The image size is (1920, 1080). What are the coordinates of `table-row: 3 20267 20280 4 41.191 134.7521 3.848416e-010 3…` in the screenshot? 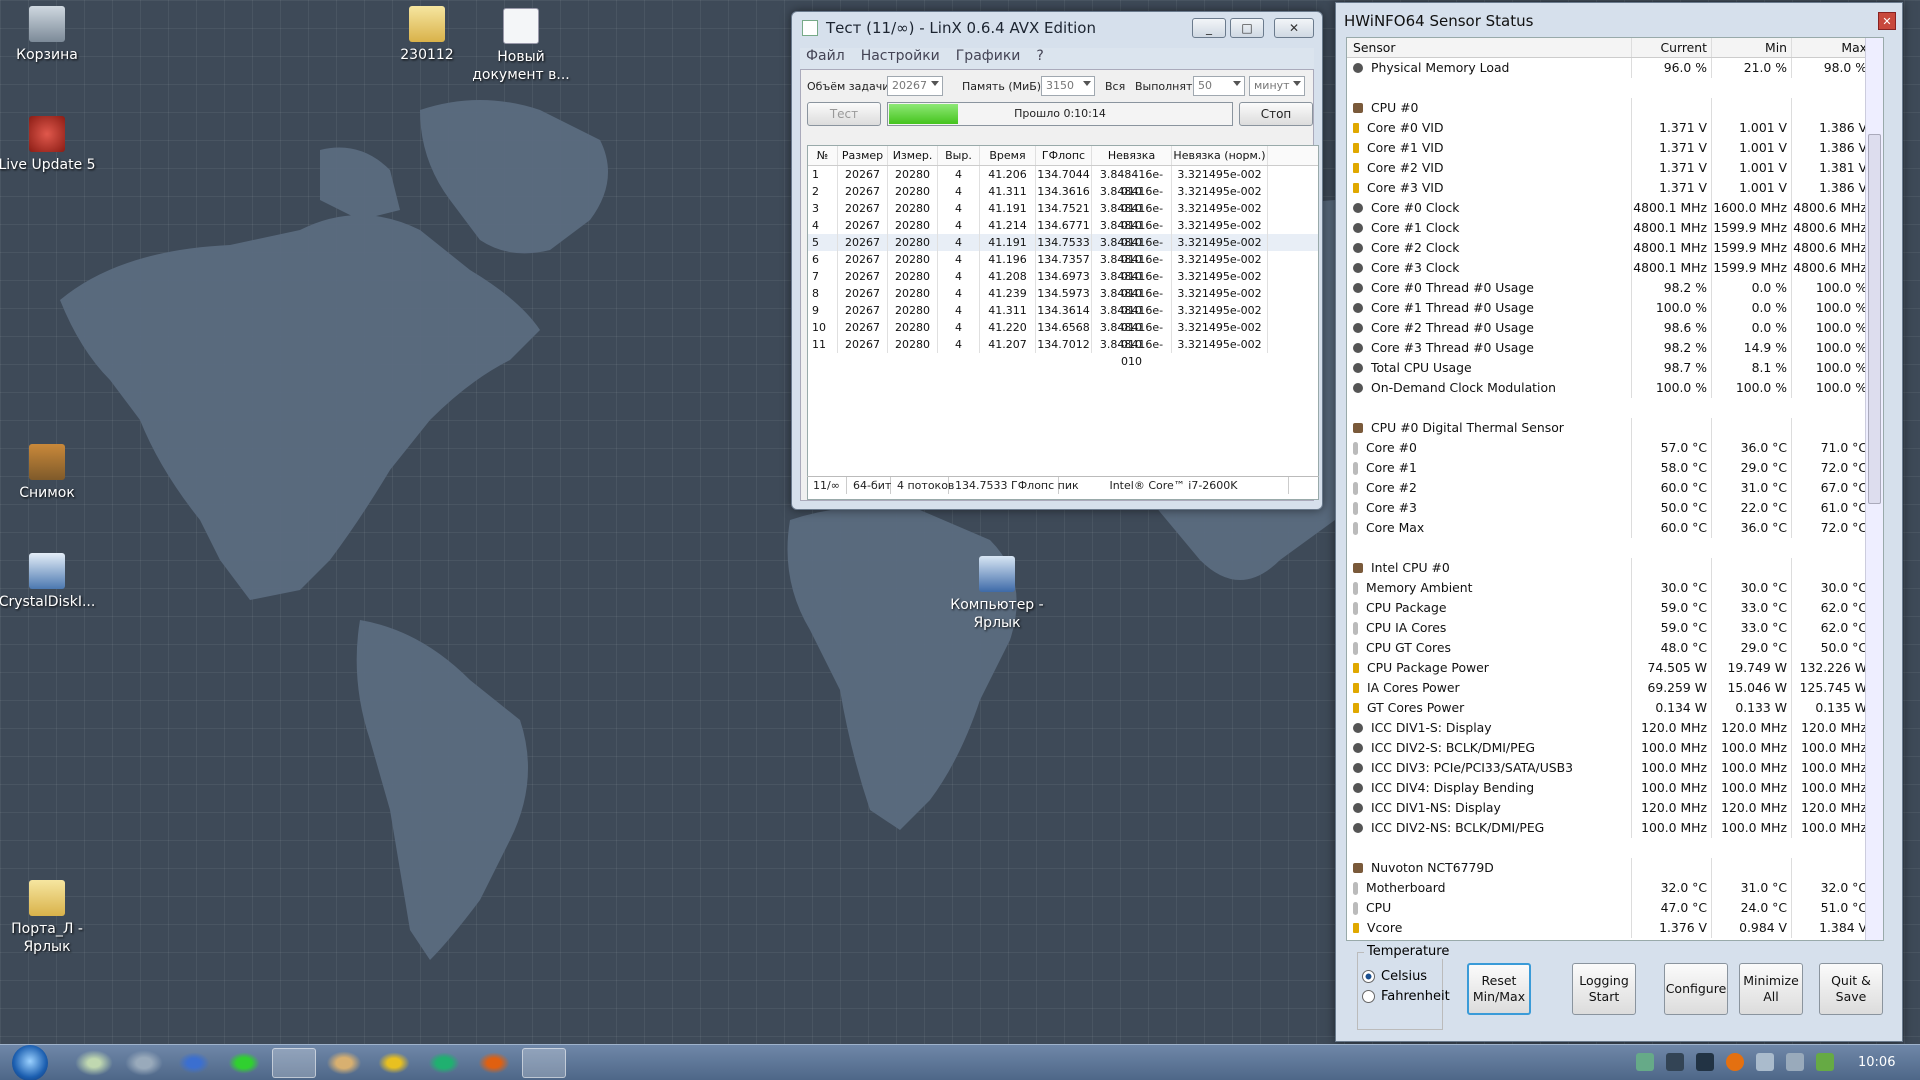 It's located at (1063, 216).